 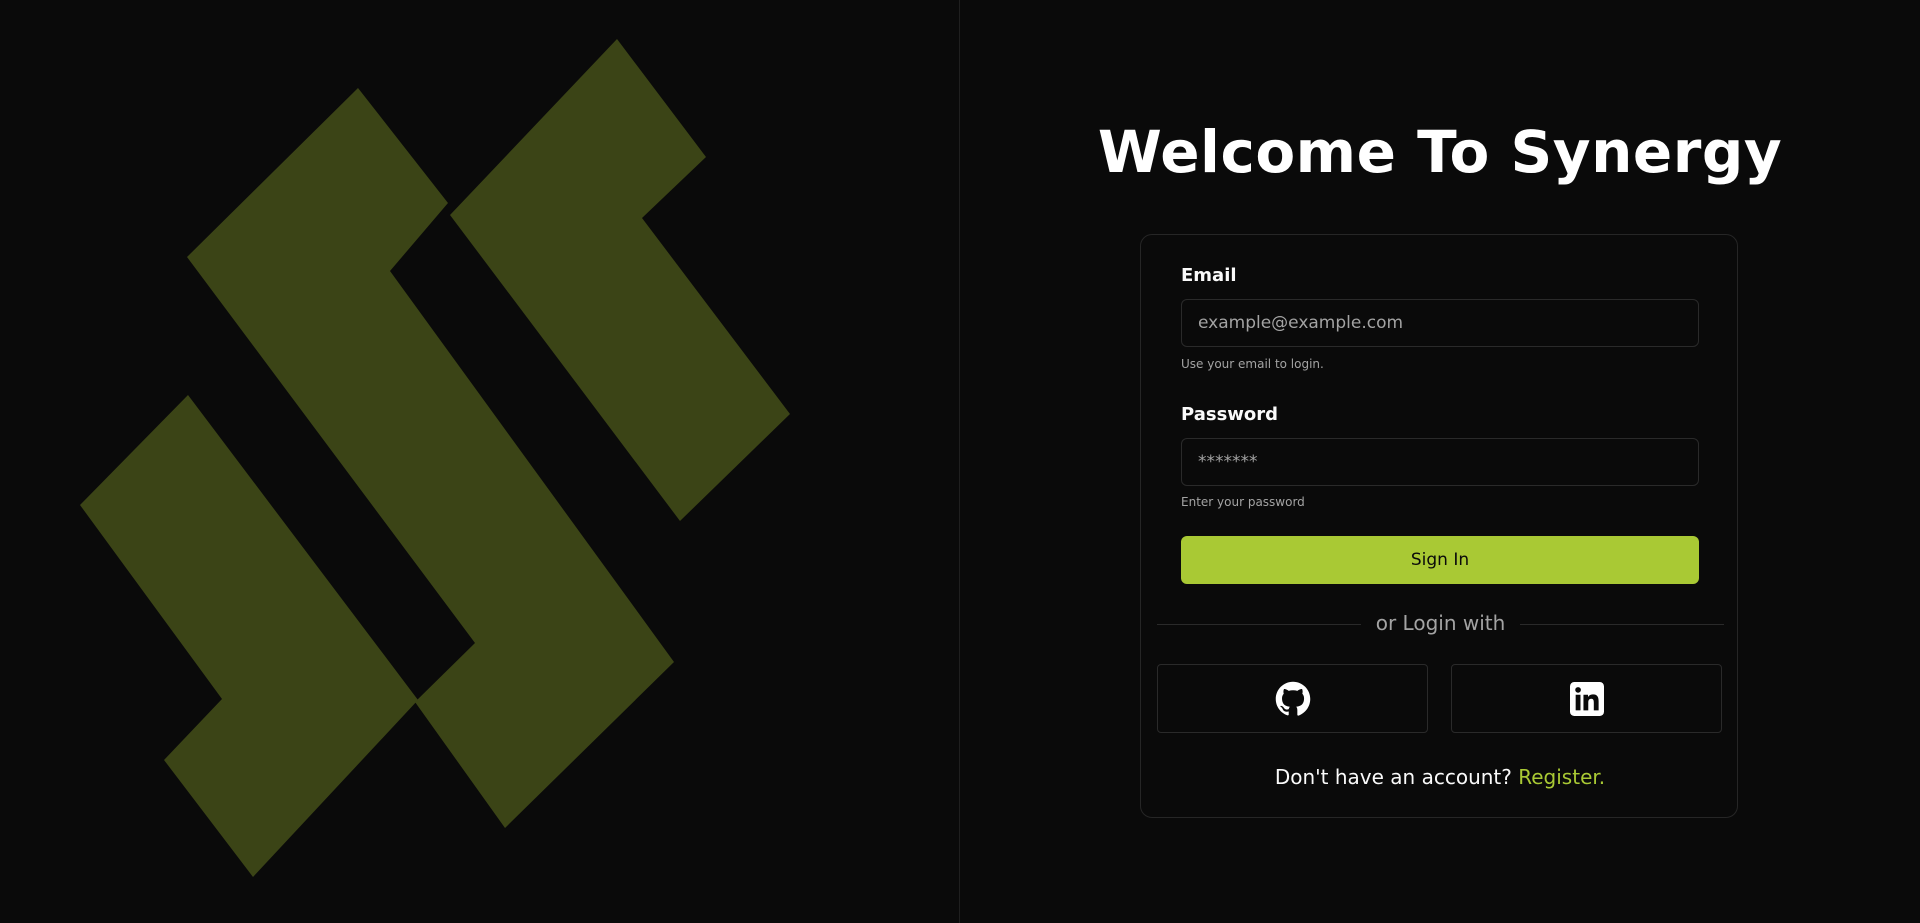 What do you see at coordinates (1243, 502) in the screenshot?
I see `password-helper-text: Enter your password` at bounding box center [1243, 502].